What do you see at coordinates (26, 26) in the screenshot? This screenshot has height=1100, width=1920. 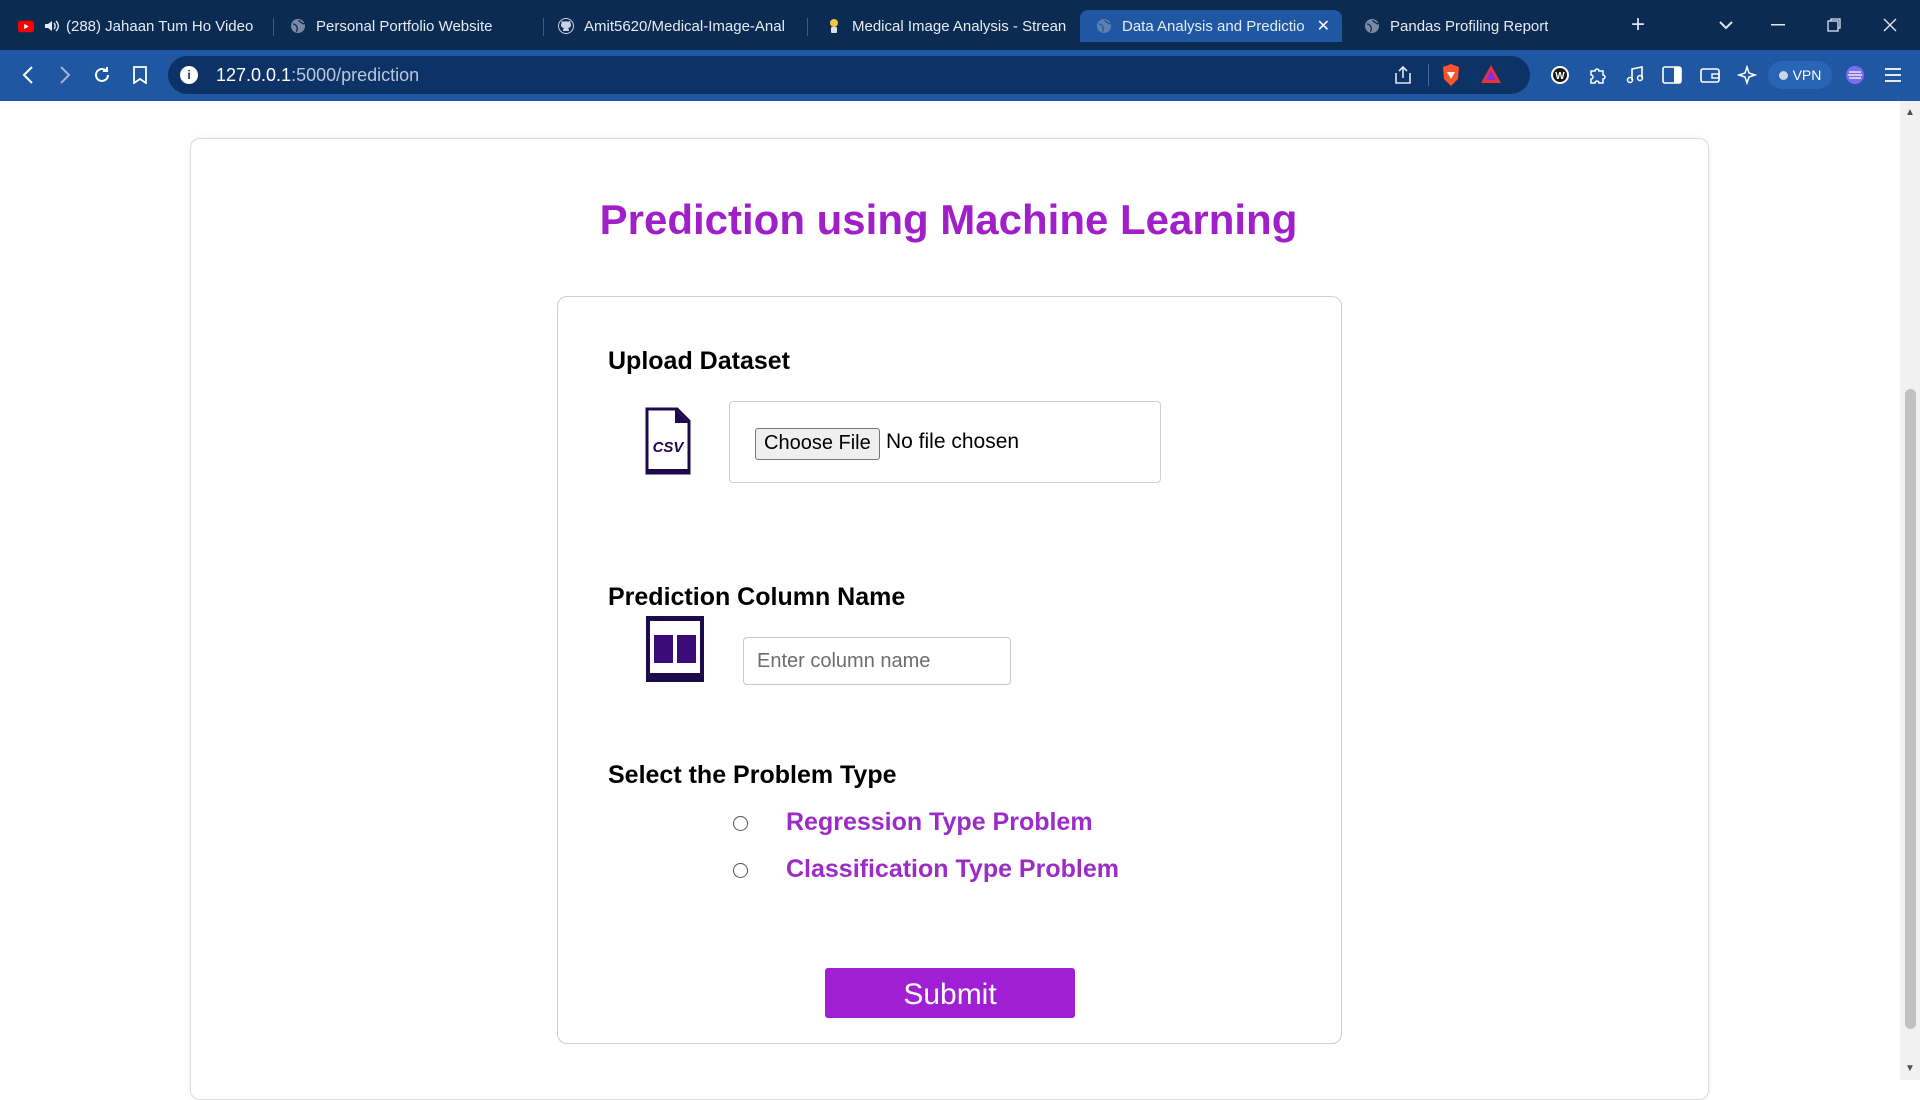 I see `youtube-icon` at bounding box center [26, 26].